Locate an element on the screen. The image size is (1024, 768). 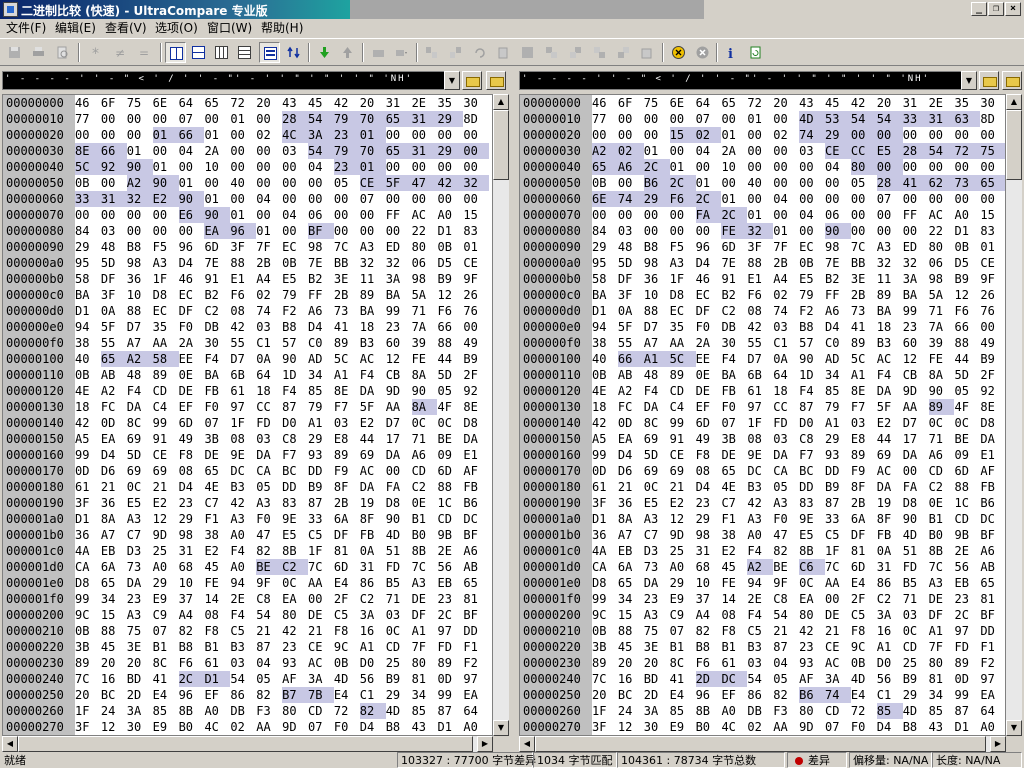
hex-byte: CE is located at coordinates (992, 263).